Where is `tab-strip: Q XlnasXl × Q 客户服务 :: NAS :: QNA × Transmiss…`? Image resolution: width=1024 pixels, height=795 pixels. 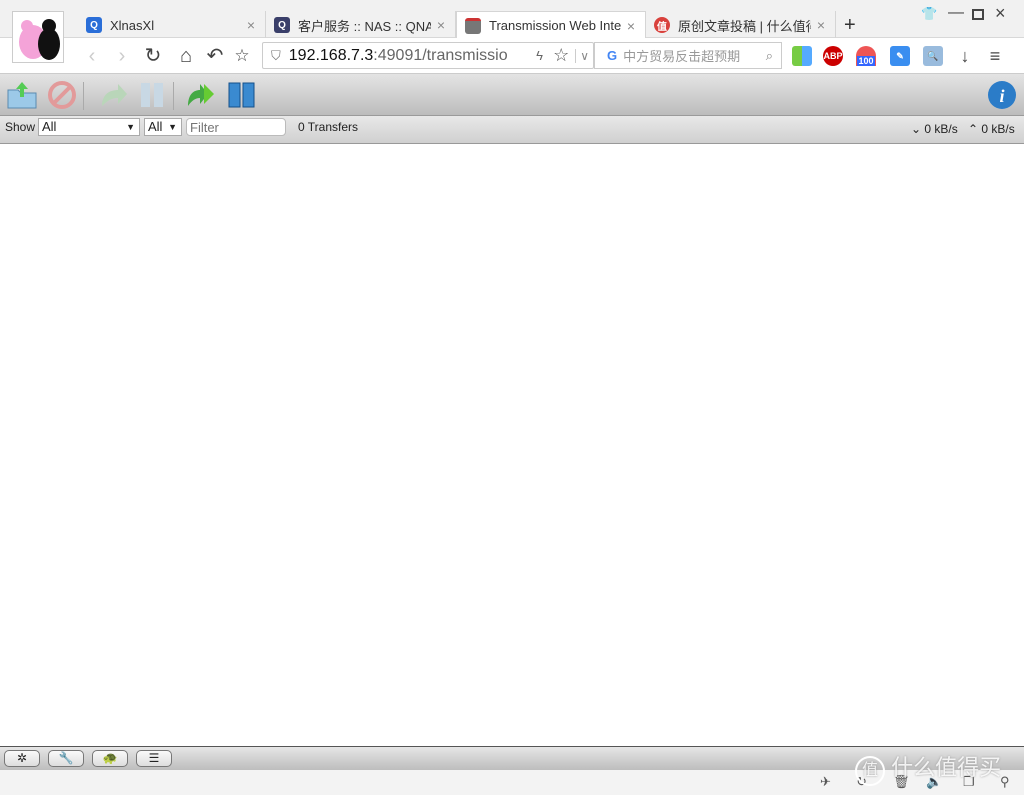
tab-strip: Q XlnasXl × Q 客户服务 :: NAS :: QNA × Transmiss… is located at coordinates (512, 19).